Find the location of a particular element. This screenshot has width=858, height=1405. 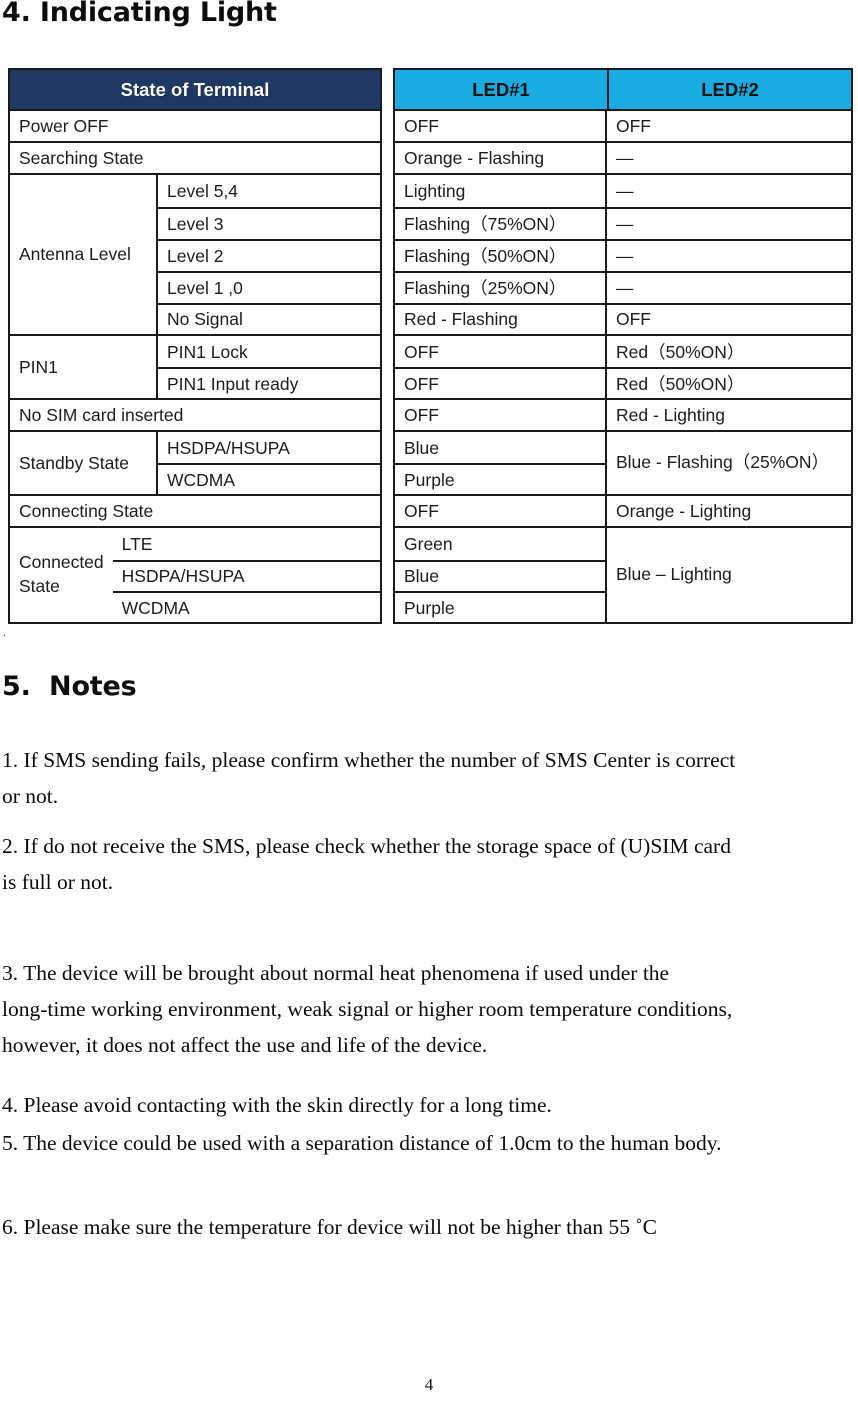

table-row: Power OFF is located at coordinates (195, 125).